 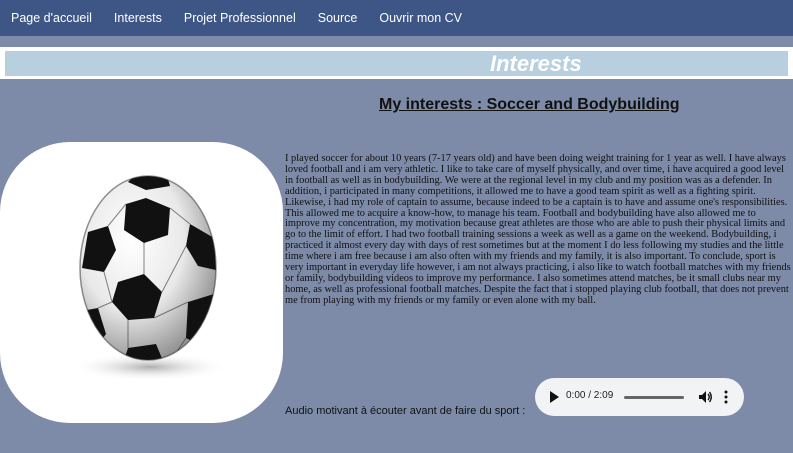 I want to click on section-heading: My interests : Soccer and Bodybuilding, so click(x=529, y=104).